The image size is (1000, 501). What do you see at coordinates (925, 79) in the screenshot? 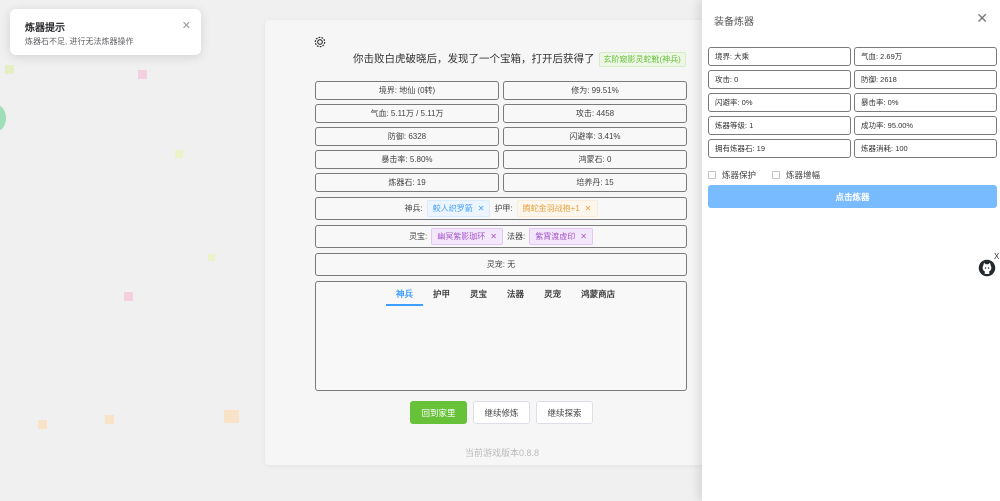
I see `refine-stat-defense: 防御: 2618` at bounding box center [925, 79].